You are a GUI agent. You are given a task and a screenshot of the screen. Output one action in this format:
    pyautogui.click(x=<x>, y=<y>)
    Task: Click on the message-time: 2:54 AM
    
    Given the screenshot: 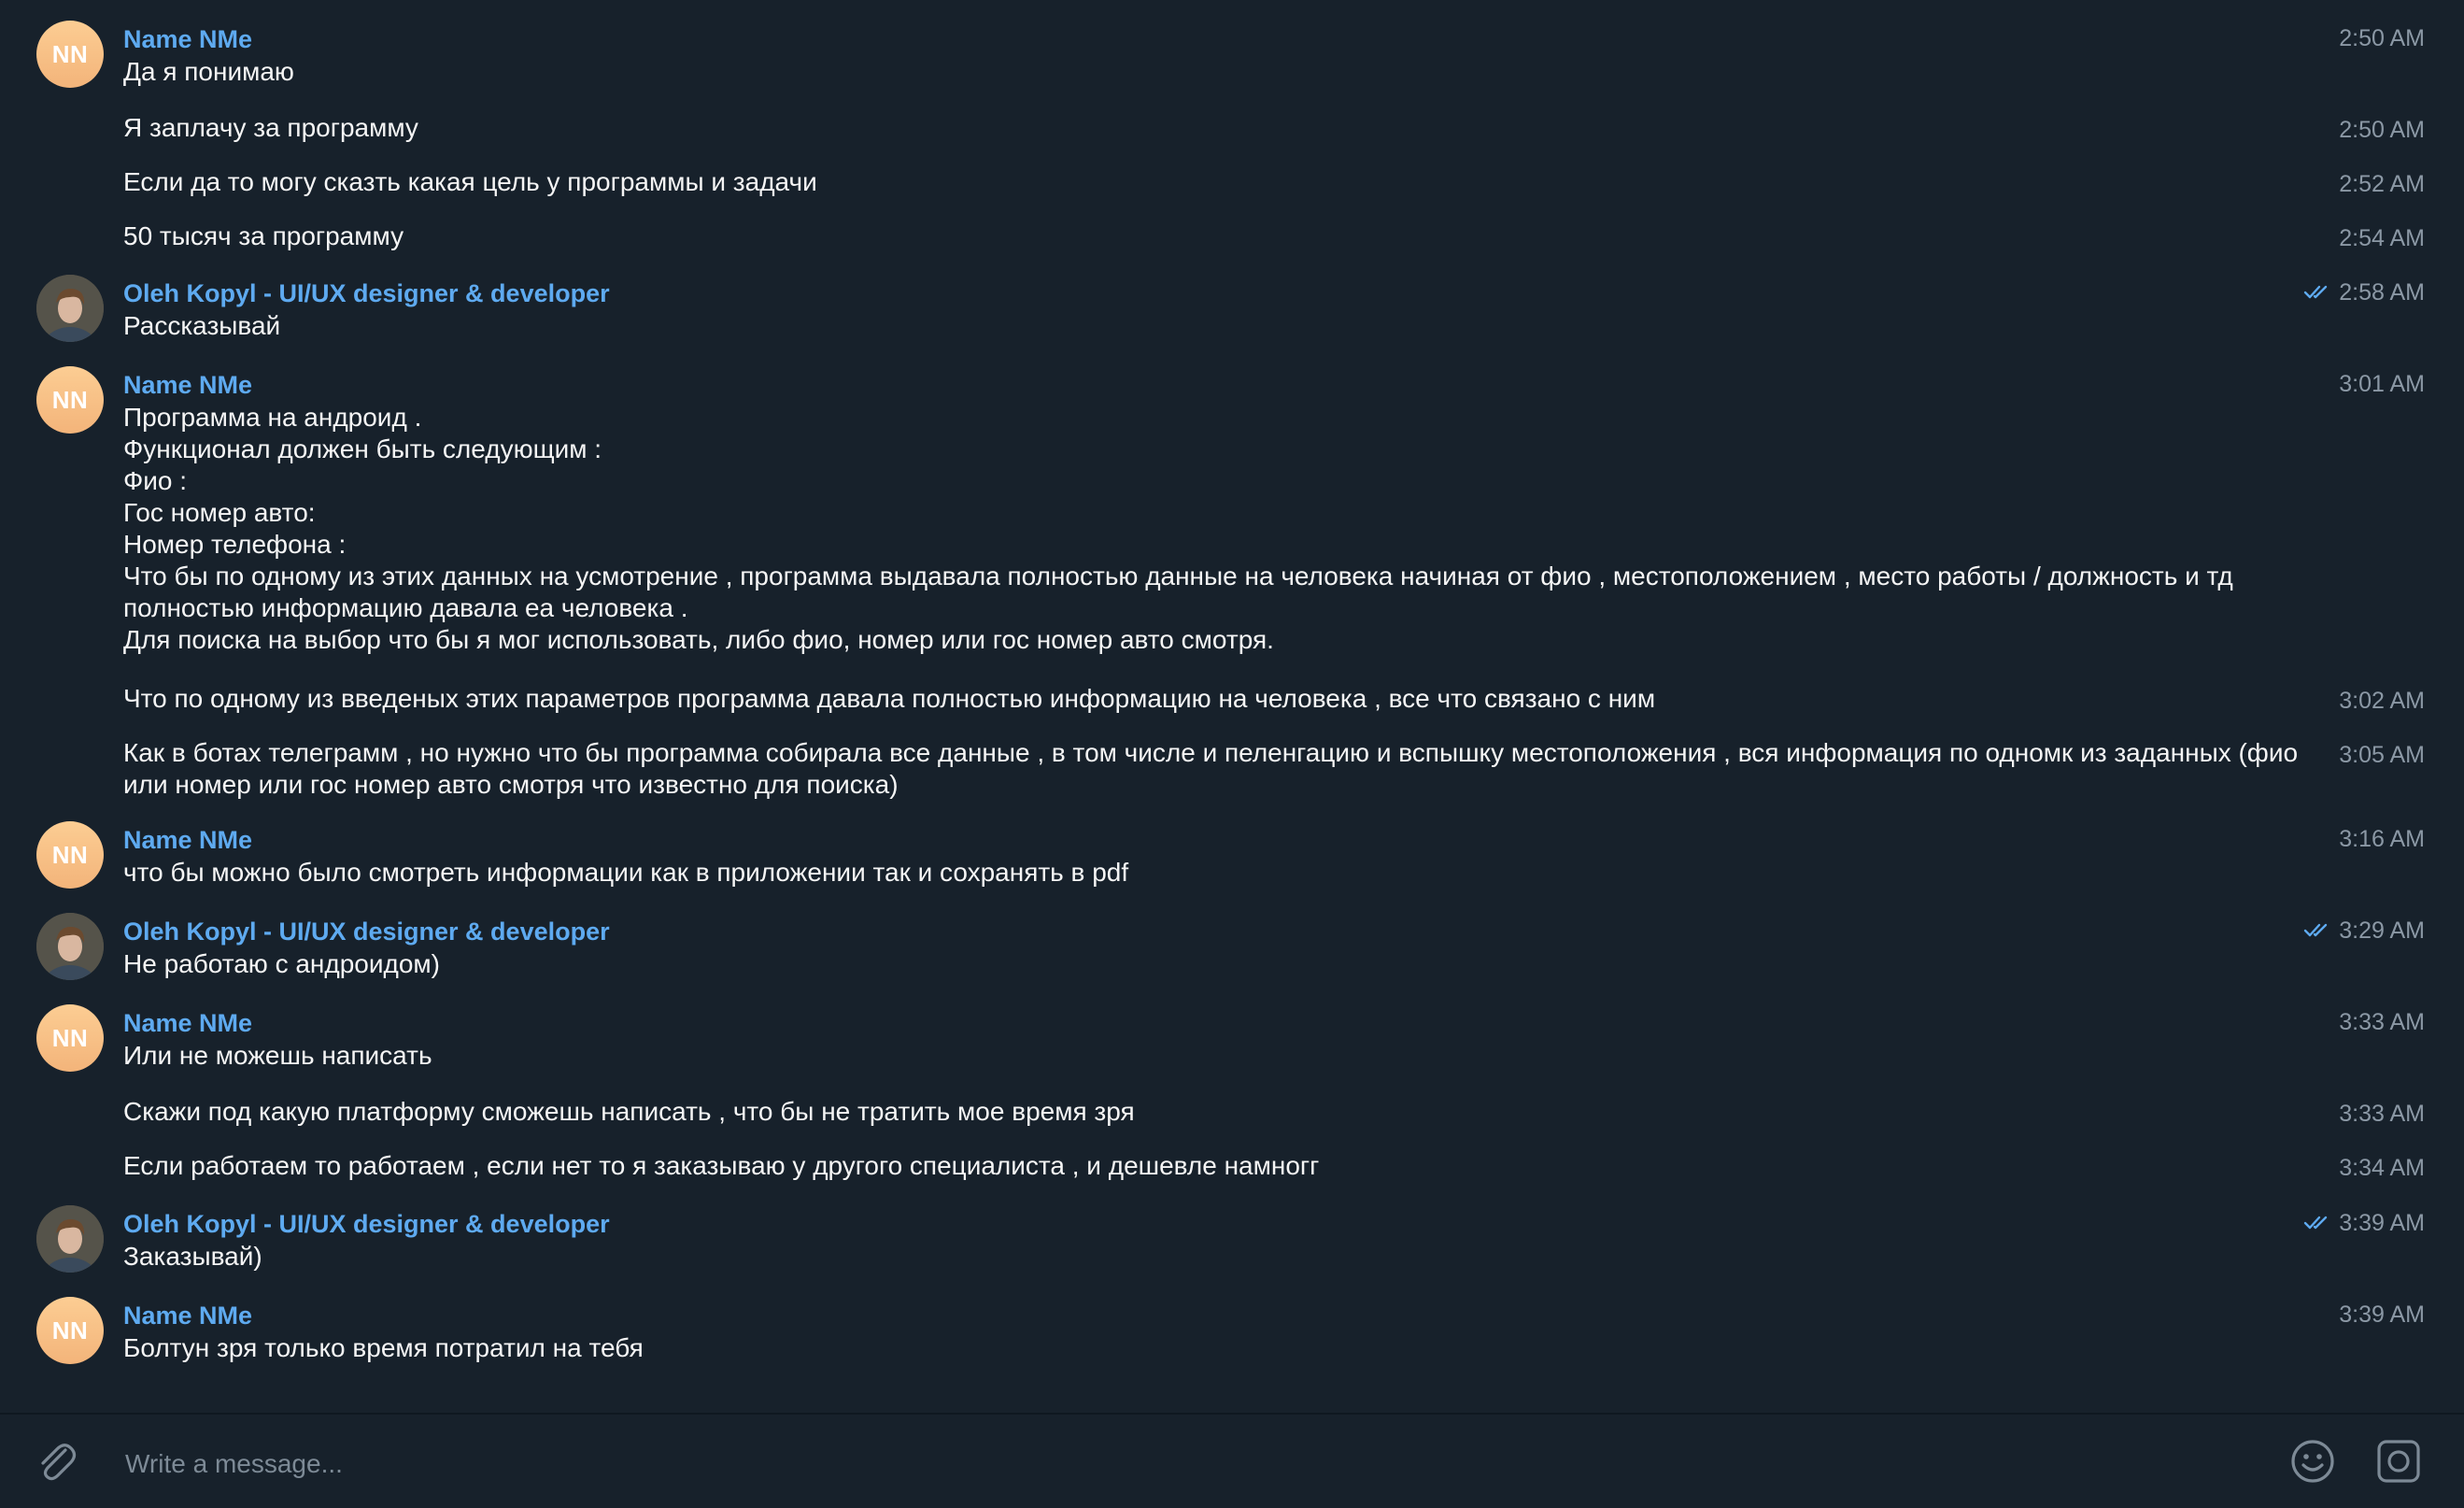 What is the action you would take?
    pyautogui.click(x=2382, y=238)
    